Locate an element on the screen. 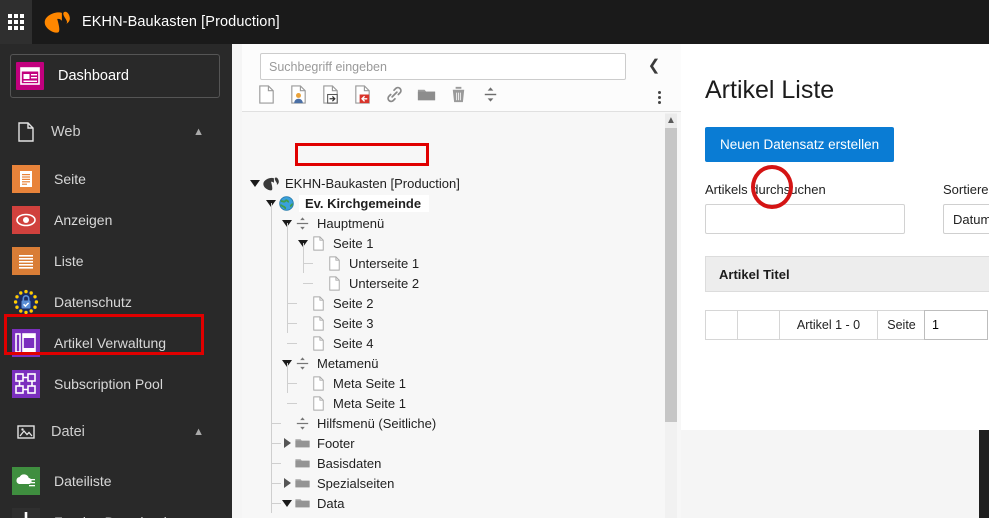 The width and height of the screenshot is (989, 518). tree-node: Data is located at coordinates (312, 503).